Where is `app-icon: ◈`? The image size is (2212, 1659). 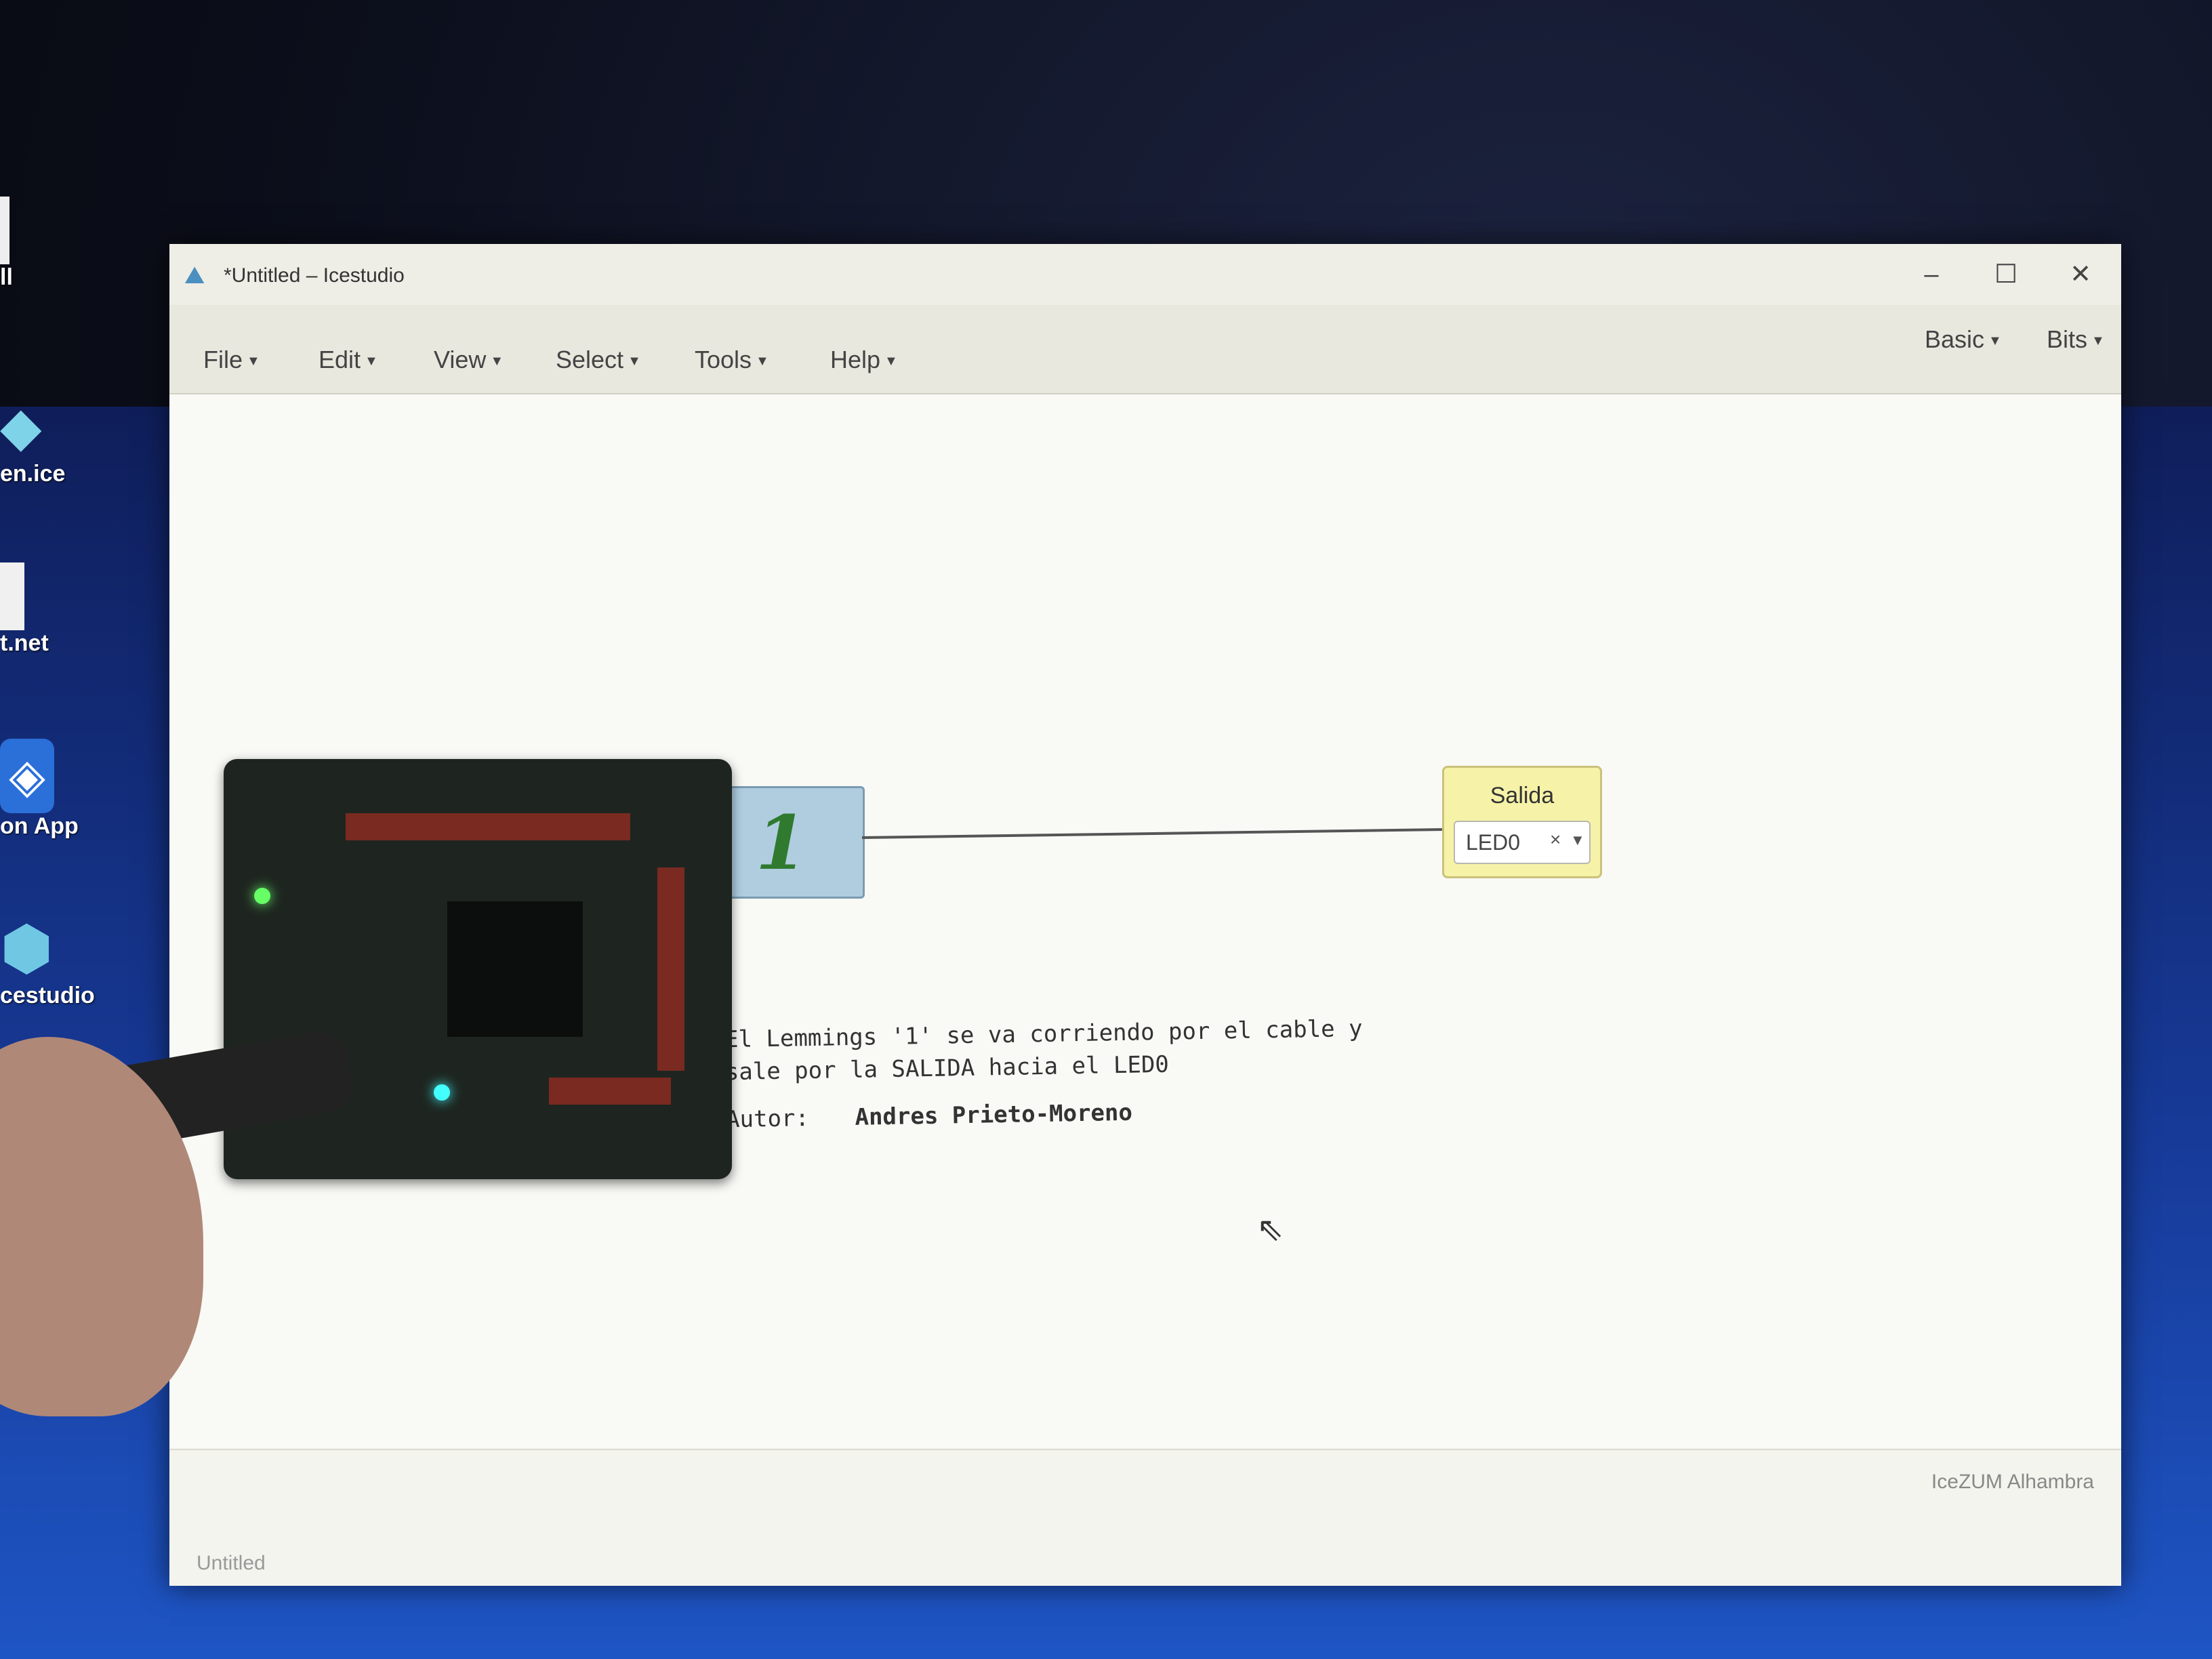 app-icon: ◈ is located at coordinates (27, 776).